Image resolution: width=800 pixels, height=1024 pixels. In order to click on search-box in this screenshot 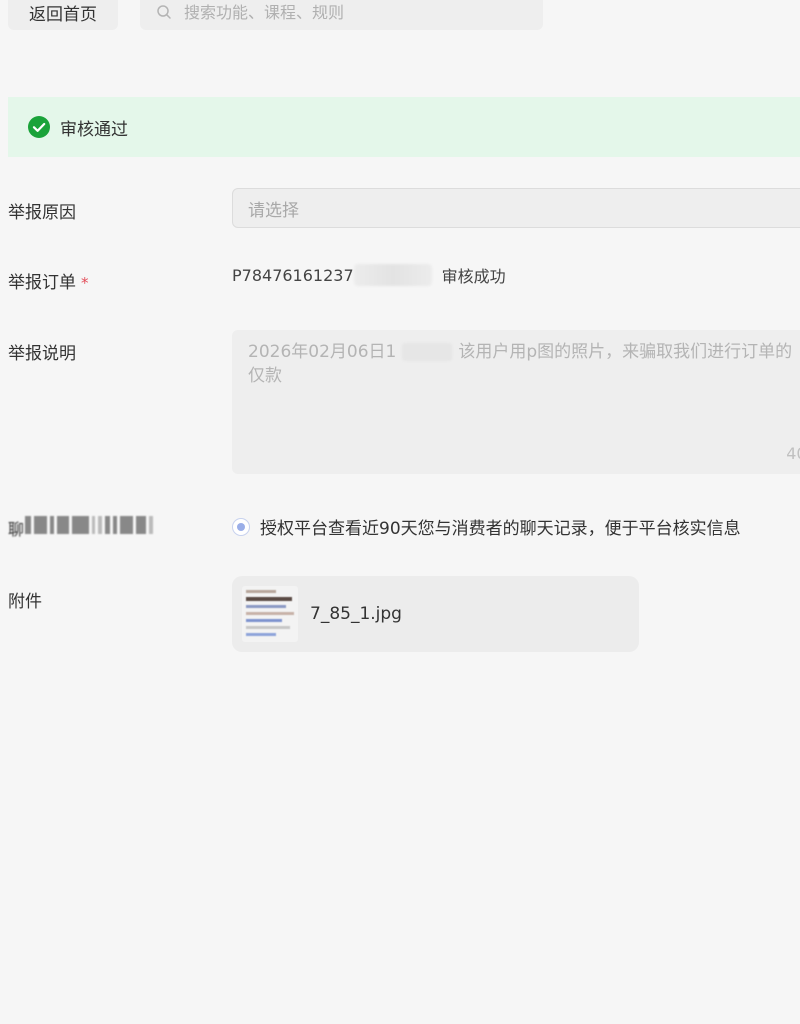, I will do `click(341, 15)`.